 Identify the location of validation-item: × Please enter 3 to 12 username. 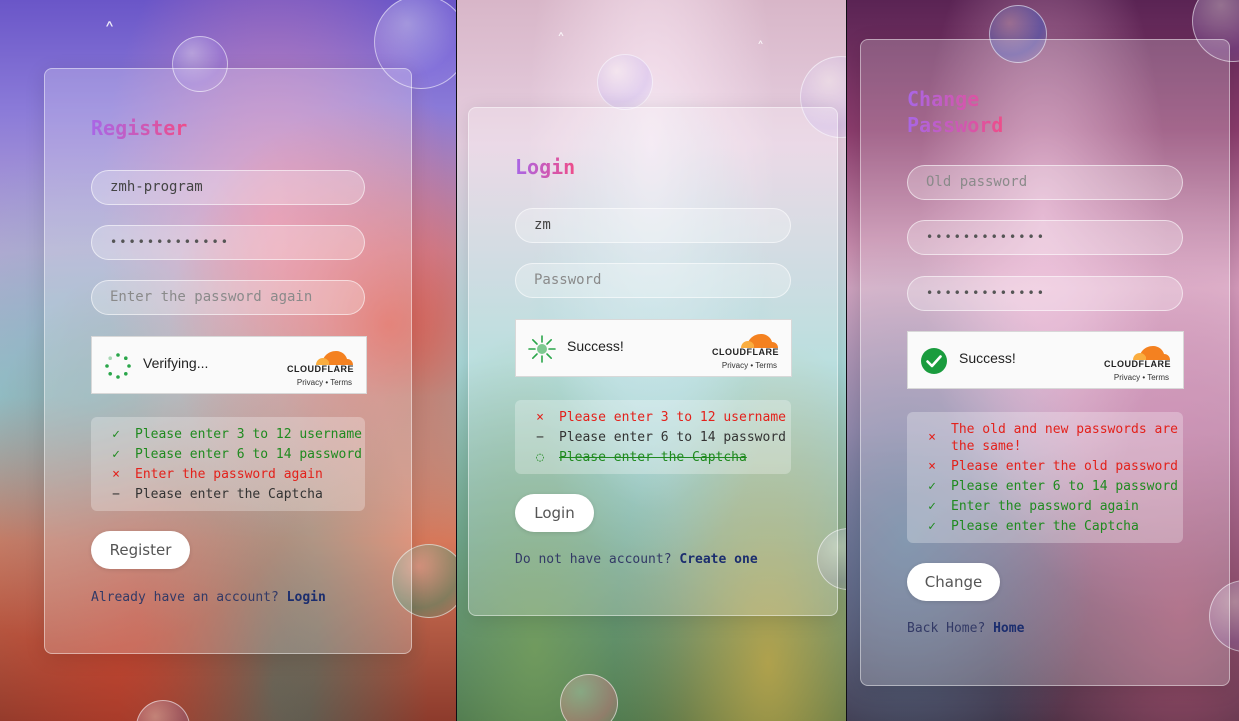
(653, 418).